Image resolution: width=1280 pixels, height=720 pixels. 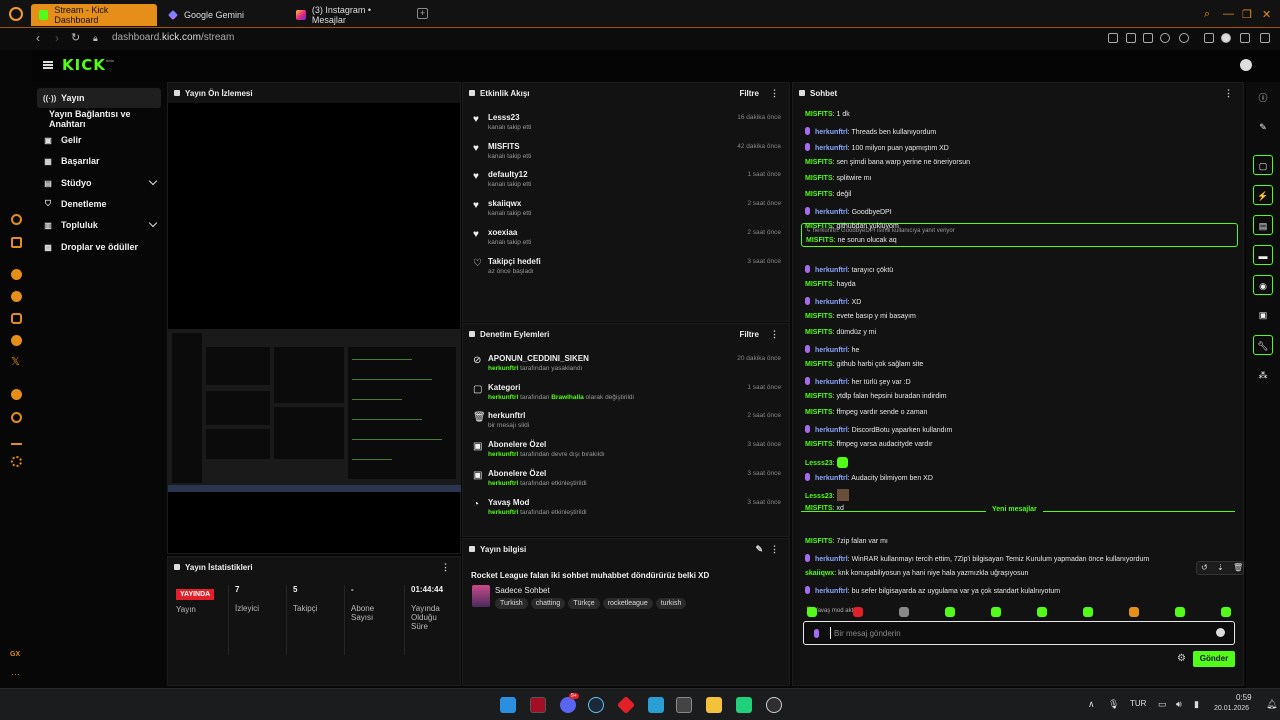 What do you see at coordinates (15, 674) in the screenshot?
I see `more-icon: ···` at bounding box center [15, 674].